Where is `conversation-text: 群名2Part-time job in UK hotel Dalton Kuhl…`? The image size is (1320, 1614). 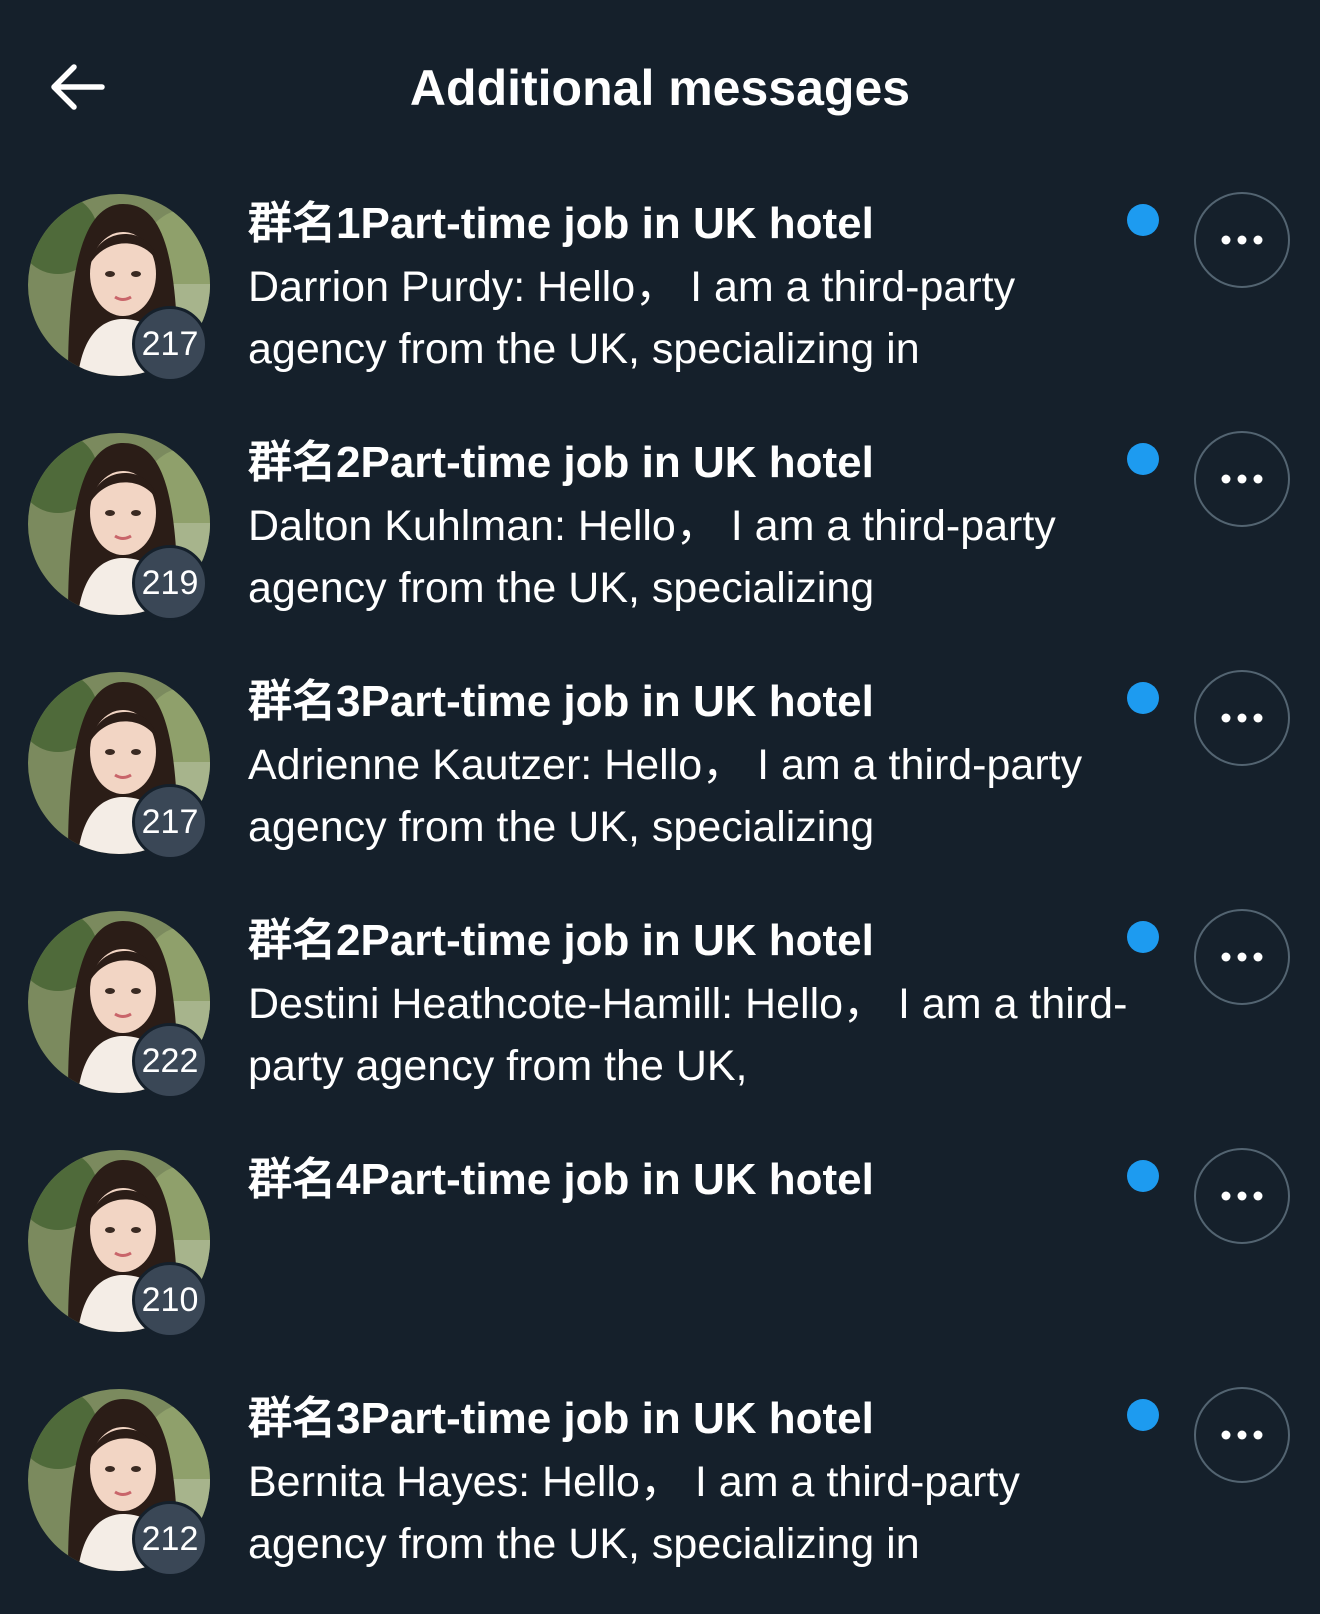 conversation-text: 群名2Part-time job in UK hotel Dalton Kuhl… is located at coordinates (698, 526).